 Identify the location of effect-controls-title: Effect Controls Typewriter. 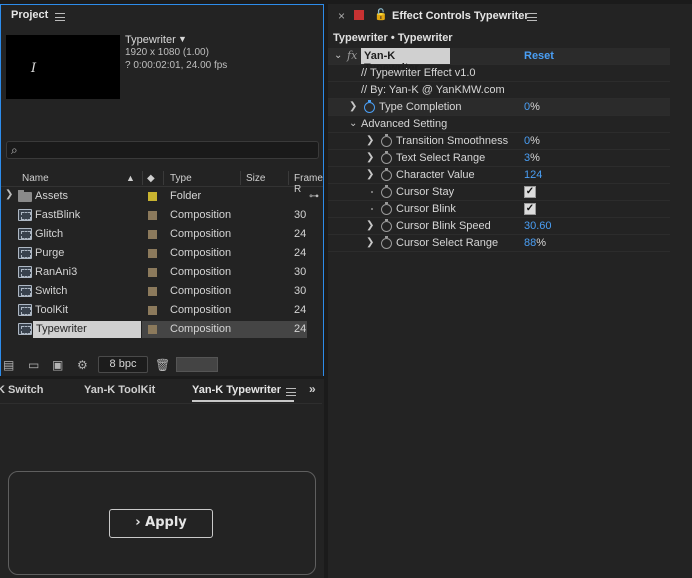
(460, 16).